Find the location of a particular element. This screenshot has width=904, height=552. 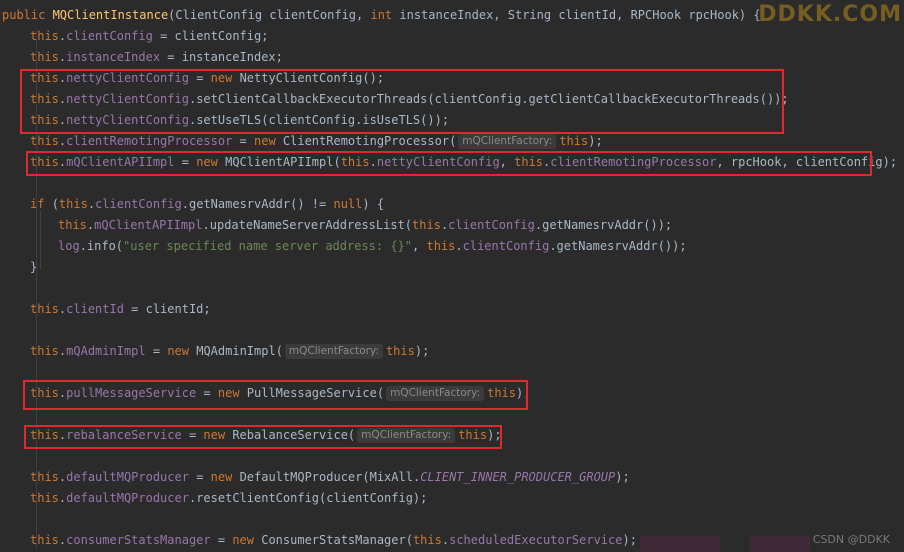

code-line: } is located at coordinates (33, 267).